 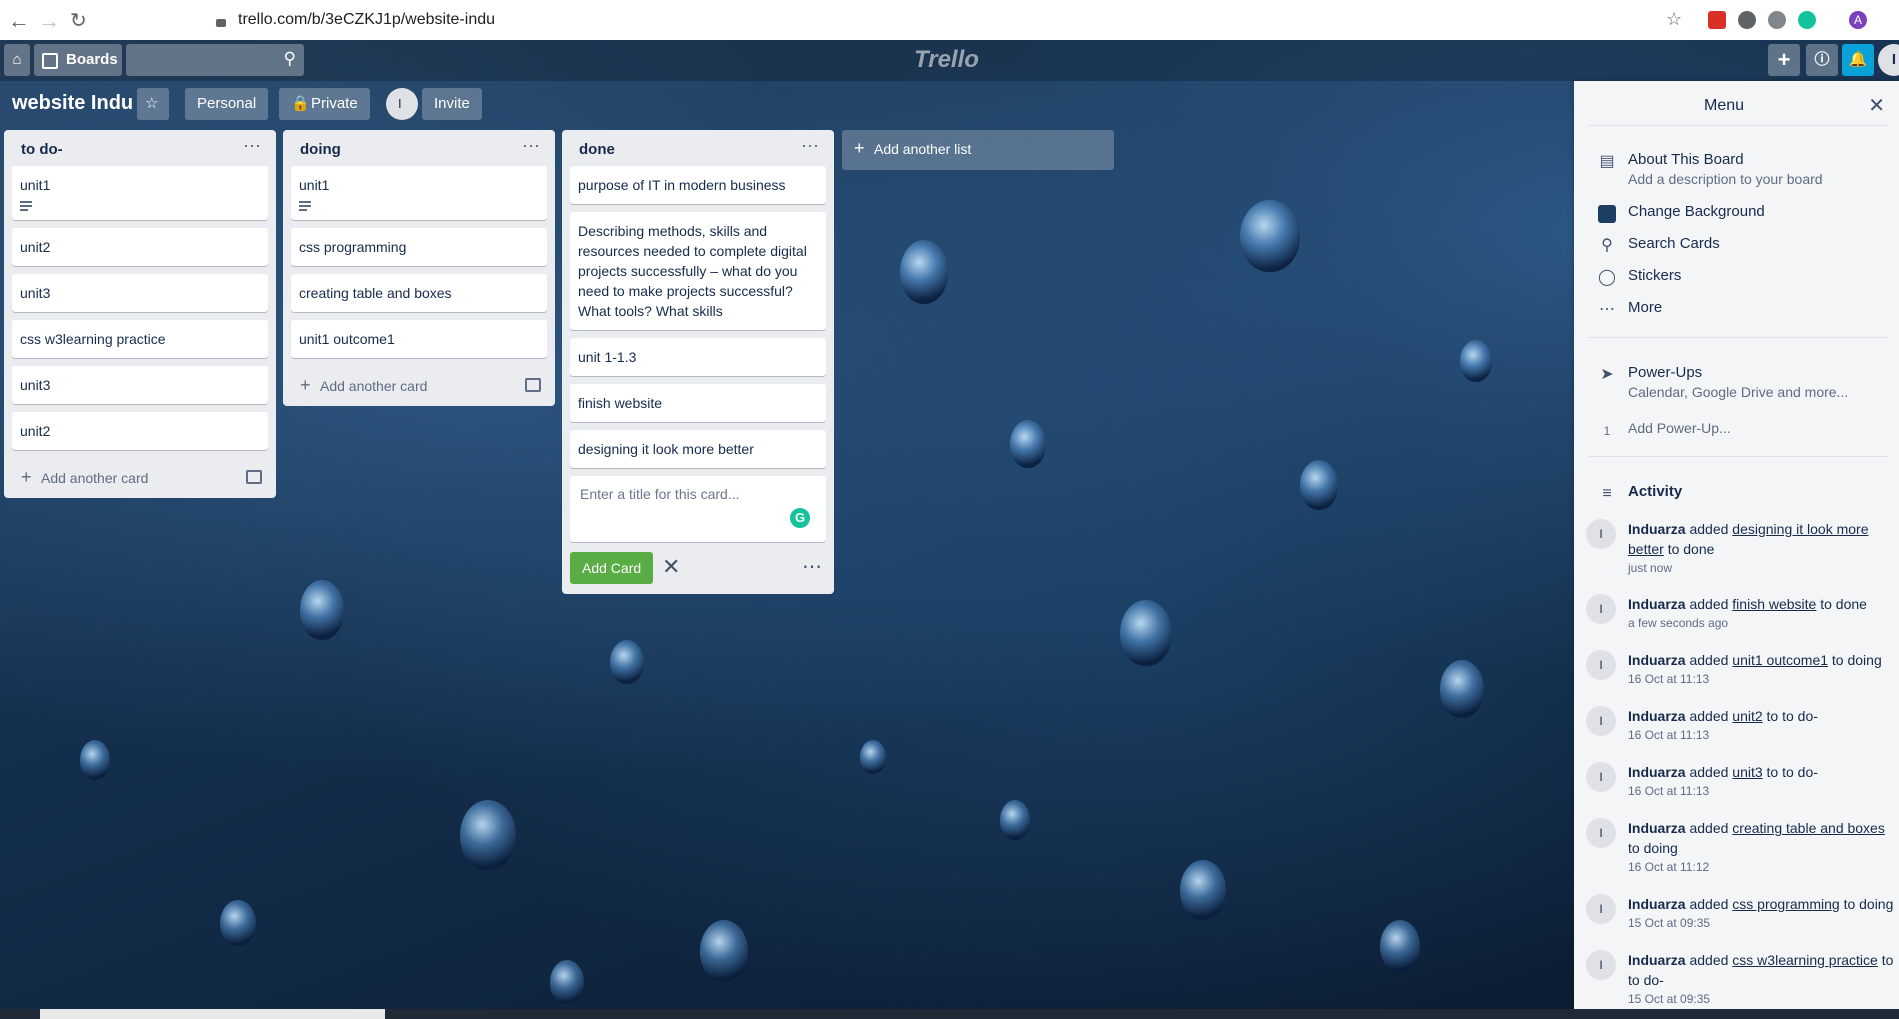 I want to click on card: unit 1-1.3, so click(x=698, y=357).